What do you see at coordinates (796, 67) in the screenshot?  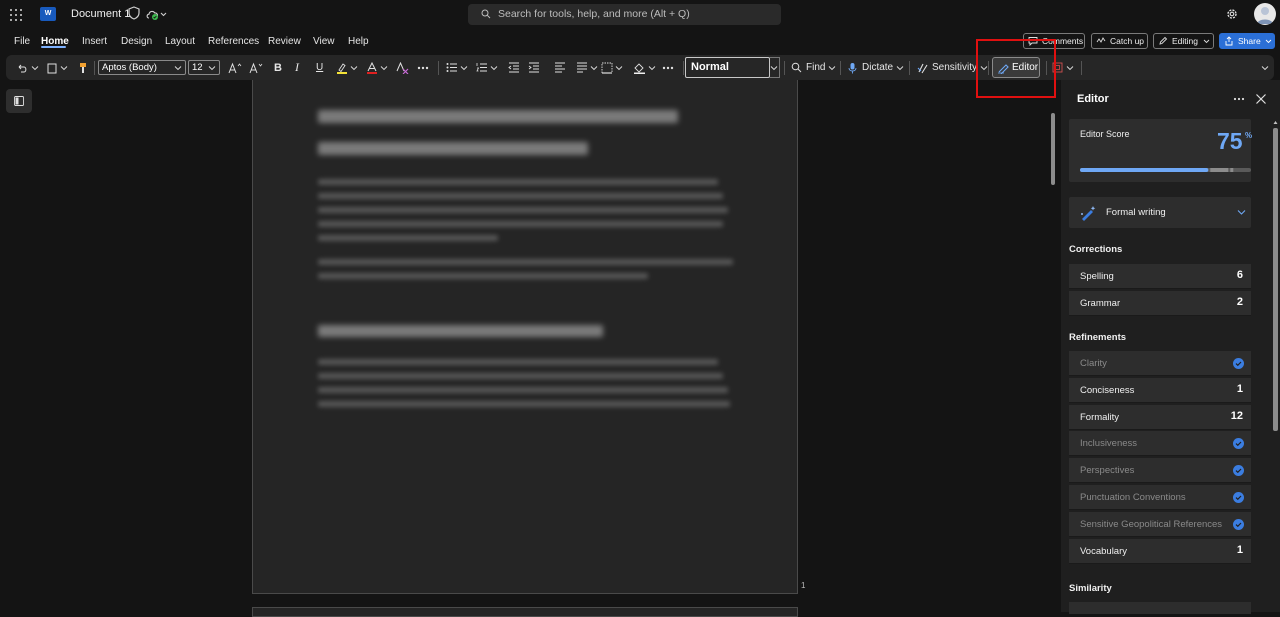 I see `search-icon` at bounding box center [796, 67].